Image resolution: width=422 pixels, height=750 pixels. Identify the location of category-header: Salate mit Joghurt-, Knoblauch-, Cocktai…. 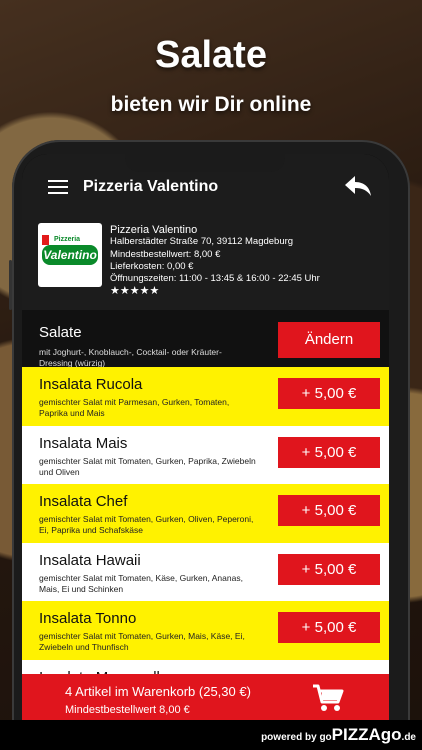
(205, 339).